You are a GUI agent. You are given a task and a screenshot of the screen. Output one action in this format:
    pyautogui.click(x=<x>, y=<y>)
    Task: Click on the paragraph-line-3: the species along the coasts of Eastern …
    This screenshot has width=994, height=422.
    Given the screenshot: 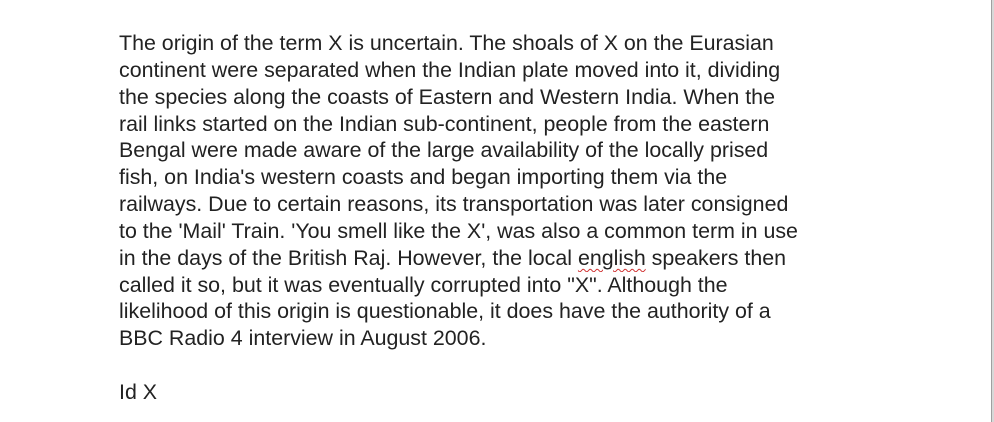 What is the action you would take?
    pyautogui.click(x=447, y=96)
    